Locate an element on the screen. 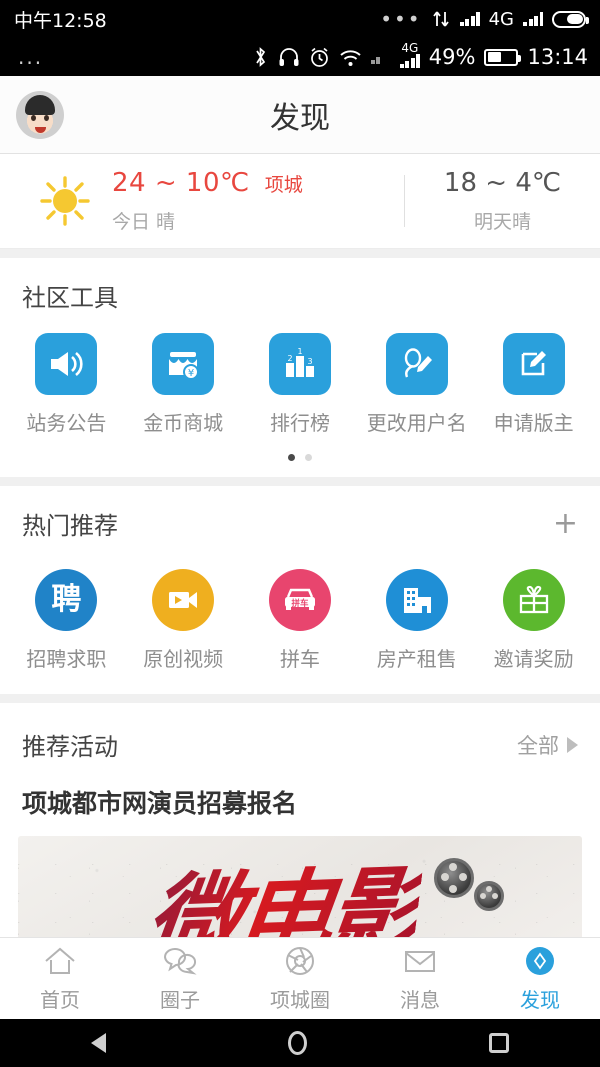  app-header: 发现 is located at coordinates (300, 115).